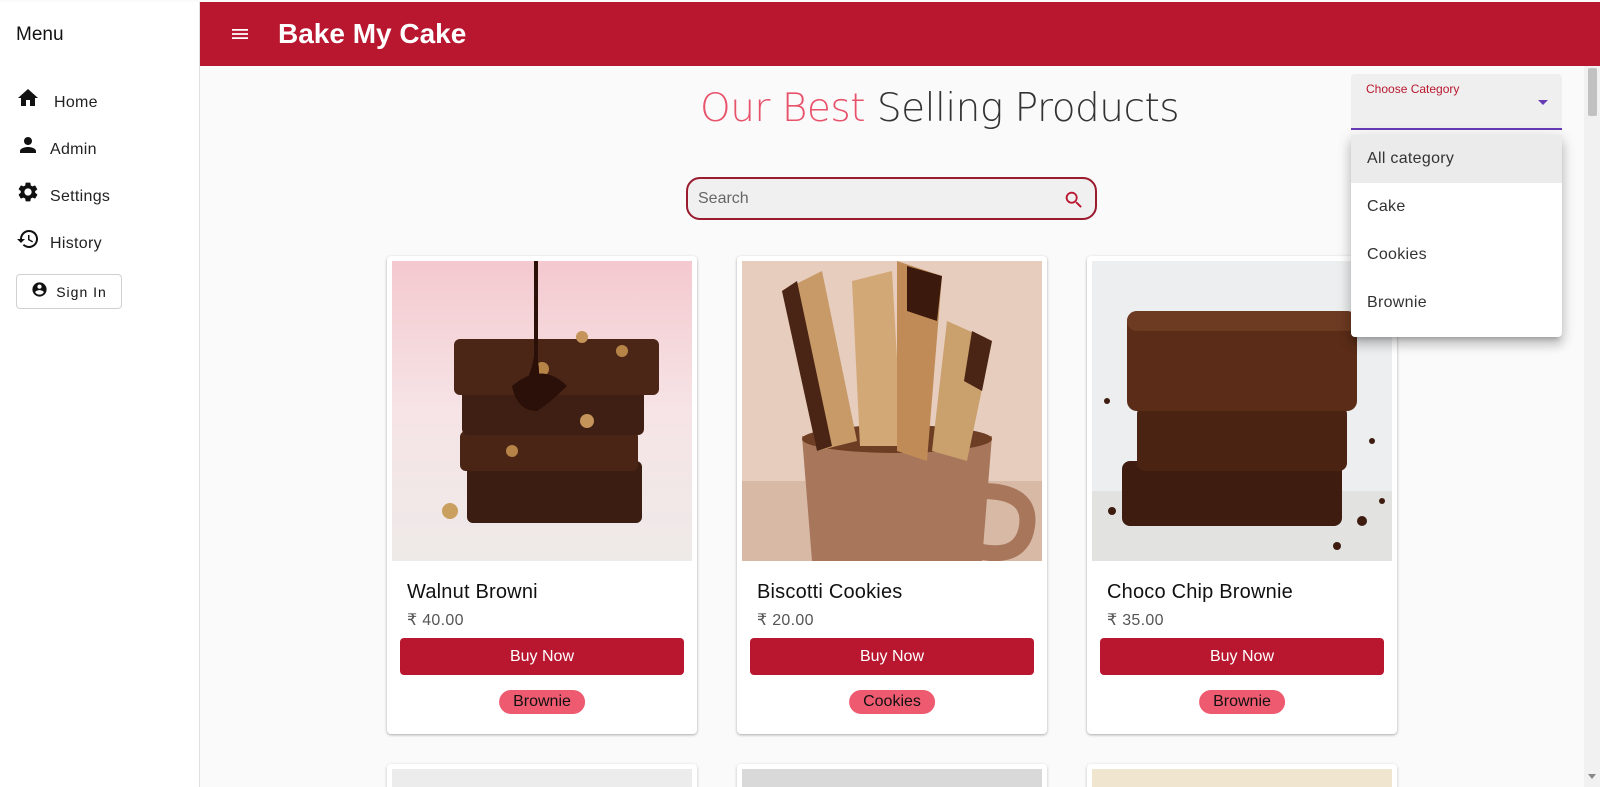  What do you see at coordinates (900, 34) in the screenshot?
I see `top-toolbar: Bake My Cake` at bounding box center [900, 34].